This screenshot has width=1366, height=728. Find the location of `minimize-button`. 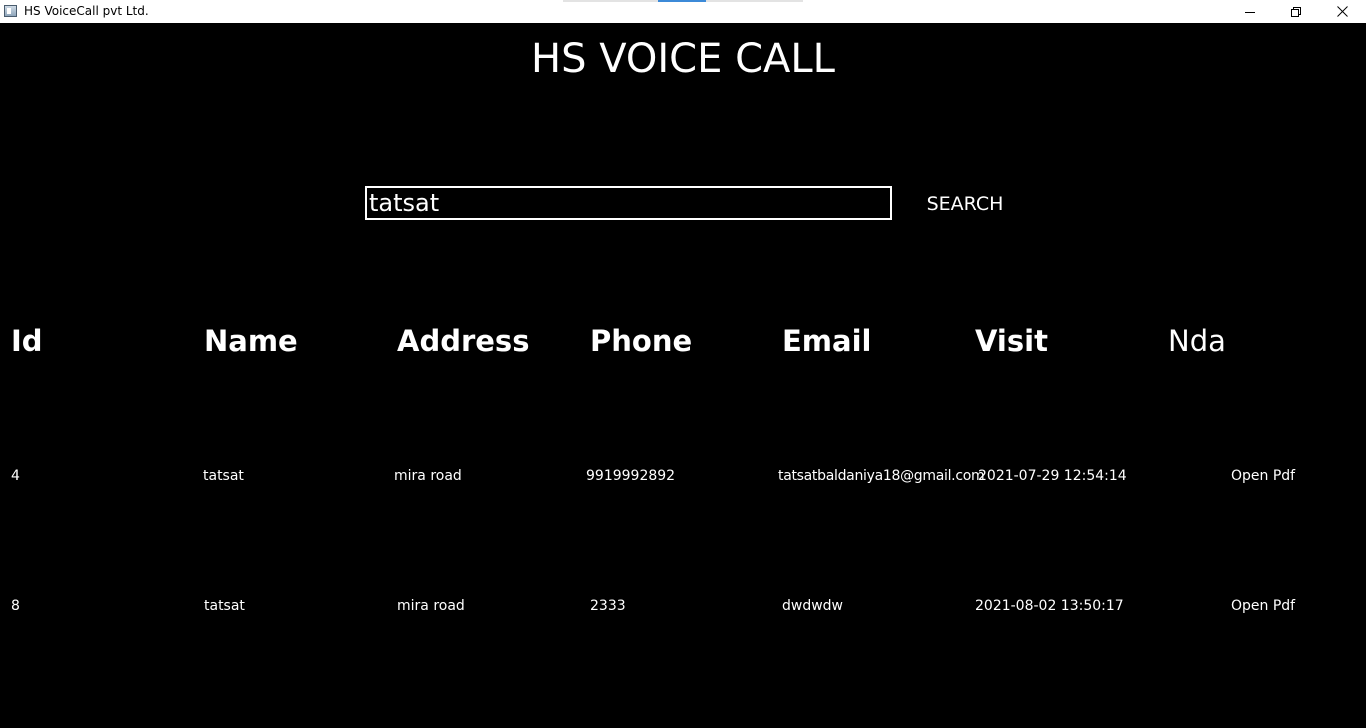

minimize-button is located at coordinates (1250, 11).